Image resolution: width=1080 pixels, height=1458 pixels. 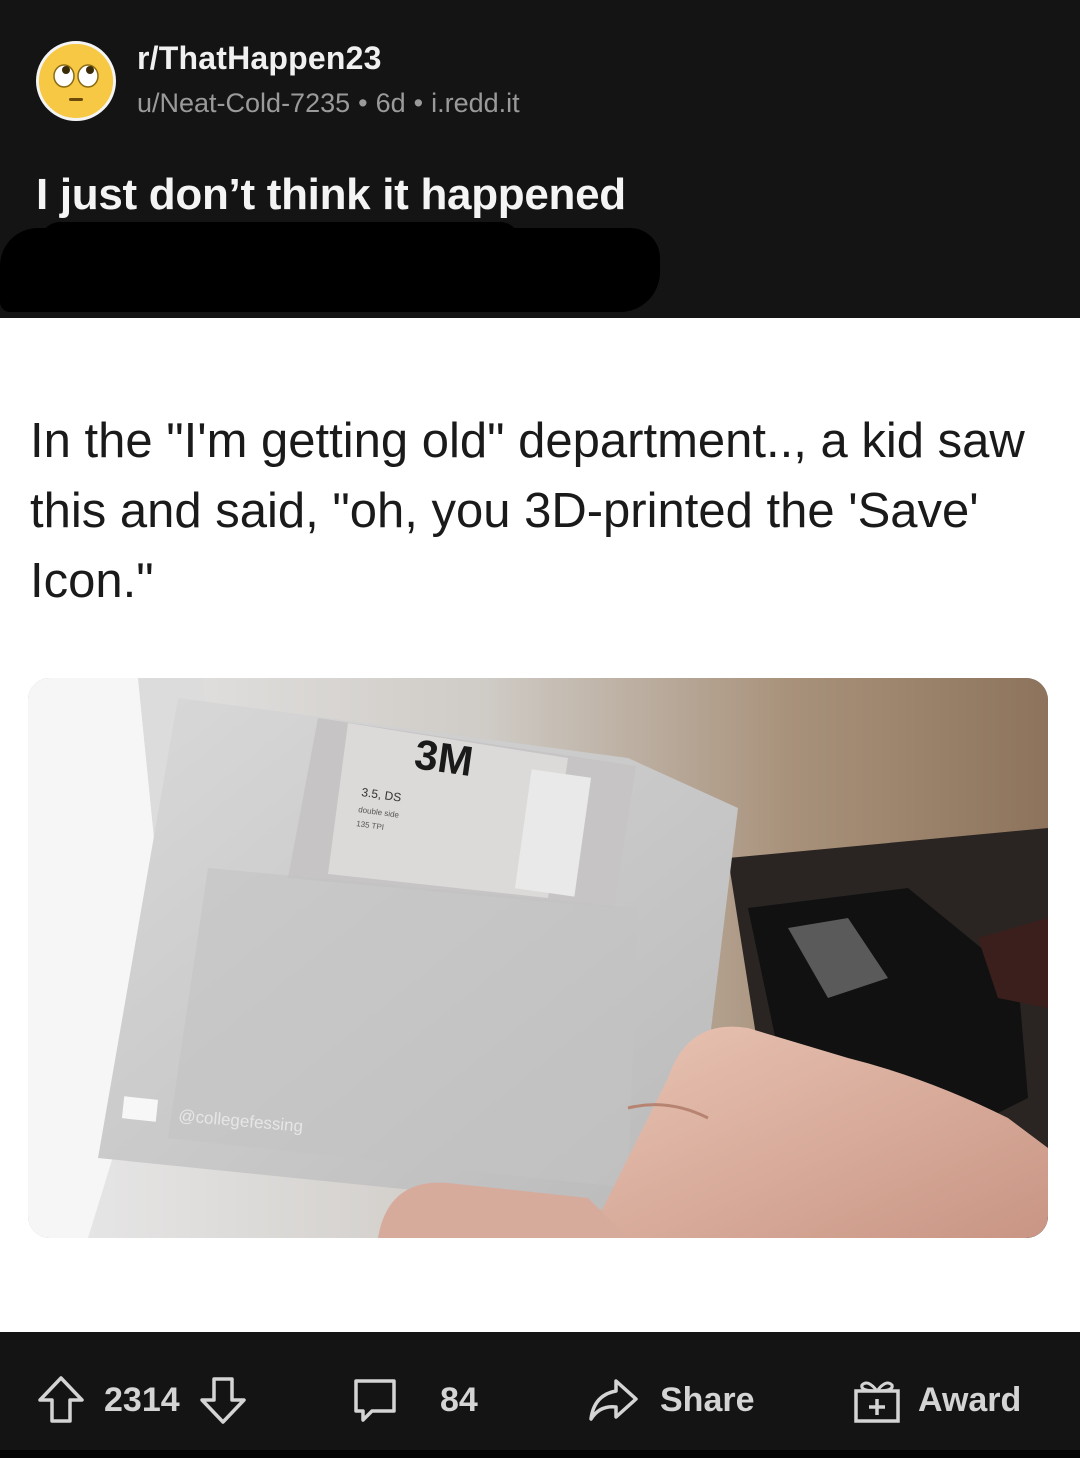 I want to click on nav-bar-edge, so click(x=540, y=1454).